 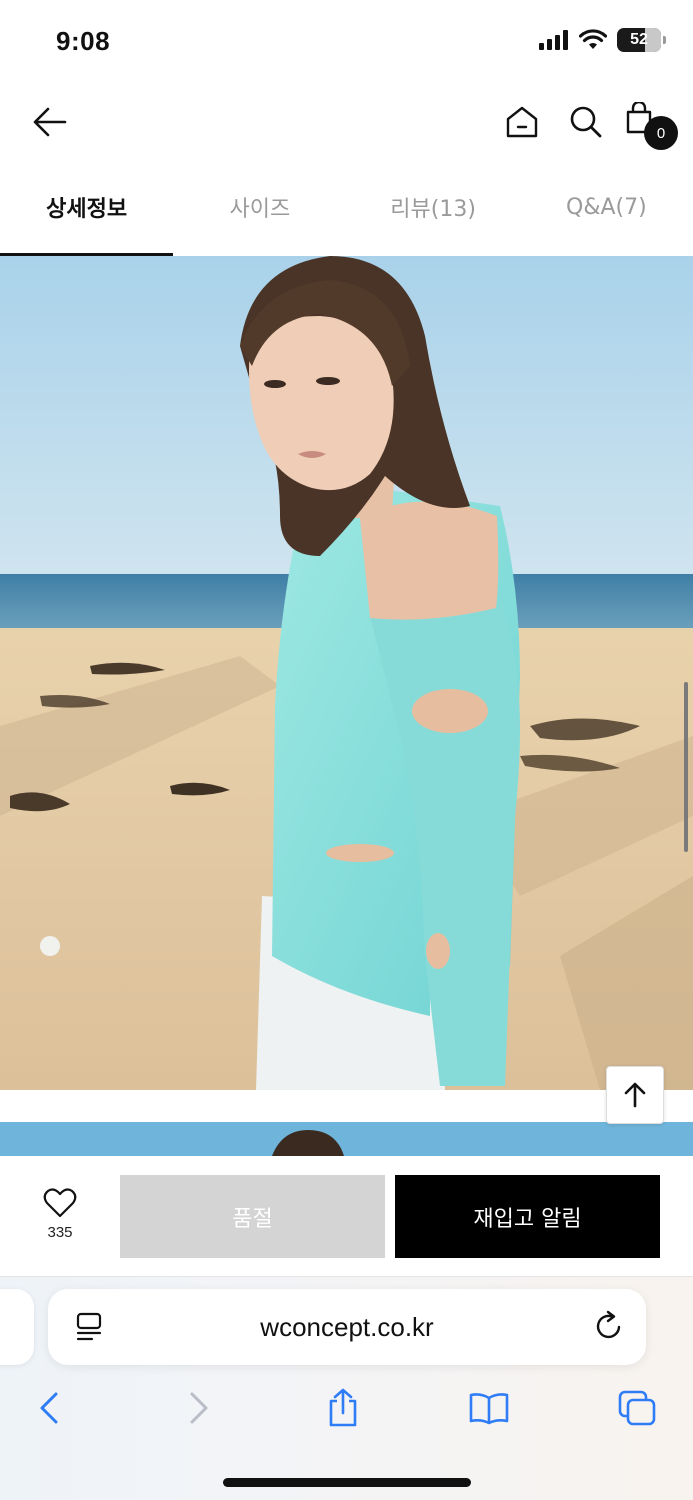 I want to click on battery-indicator: 52, so click(x=641, y=40).